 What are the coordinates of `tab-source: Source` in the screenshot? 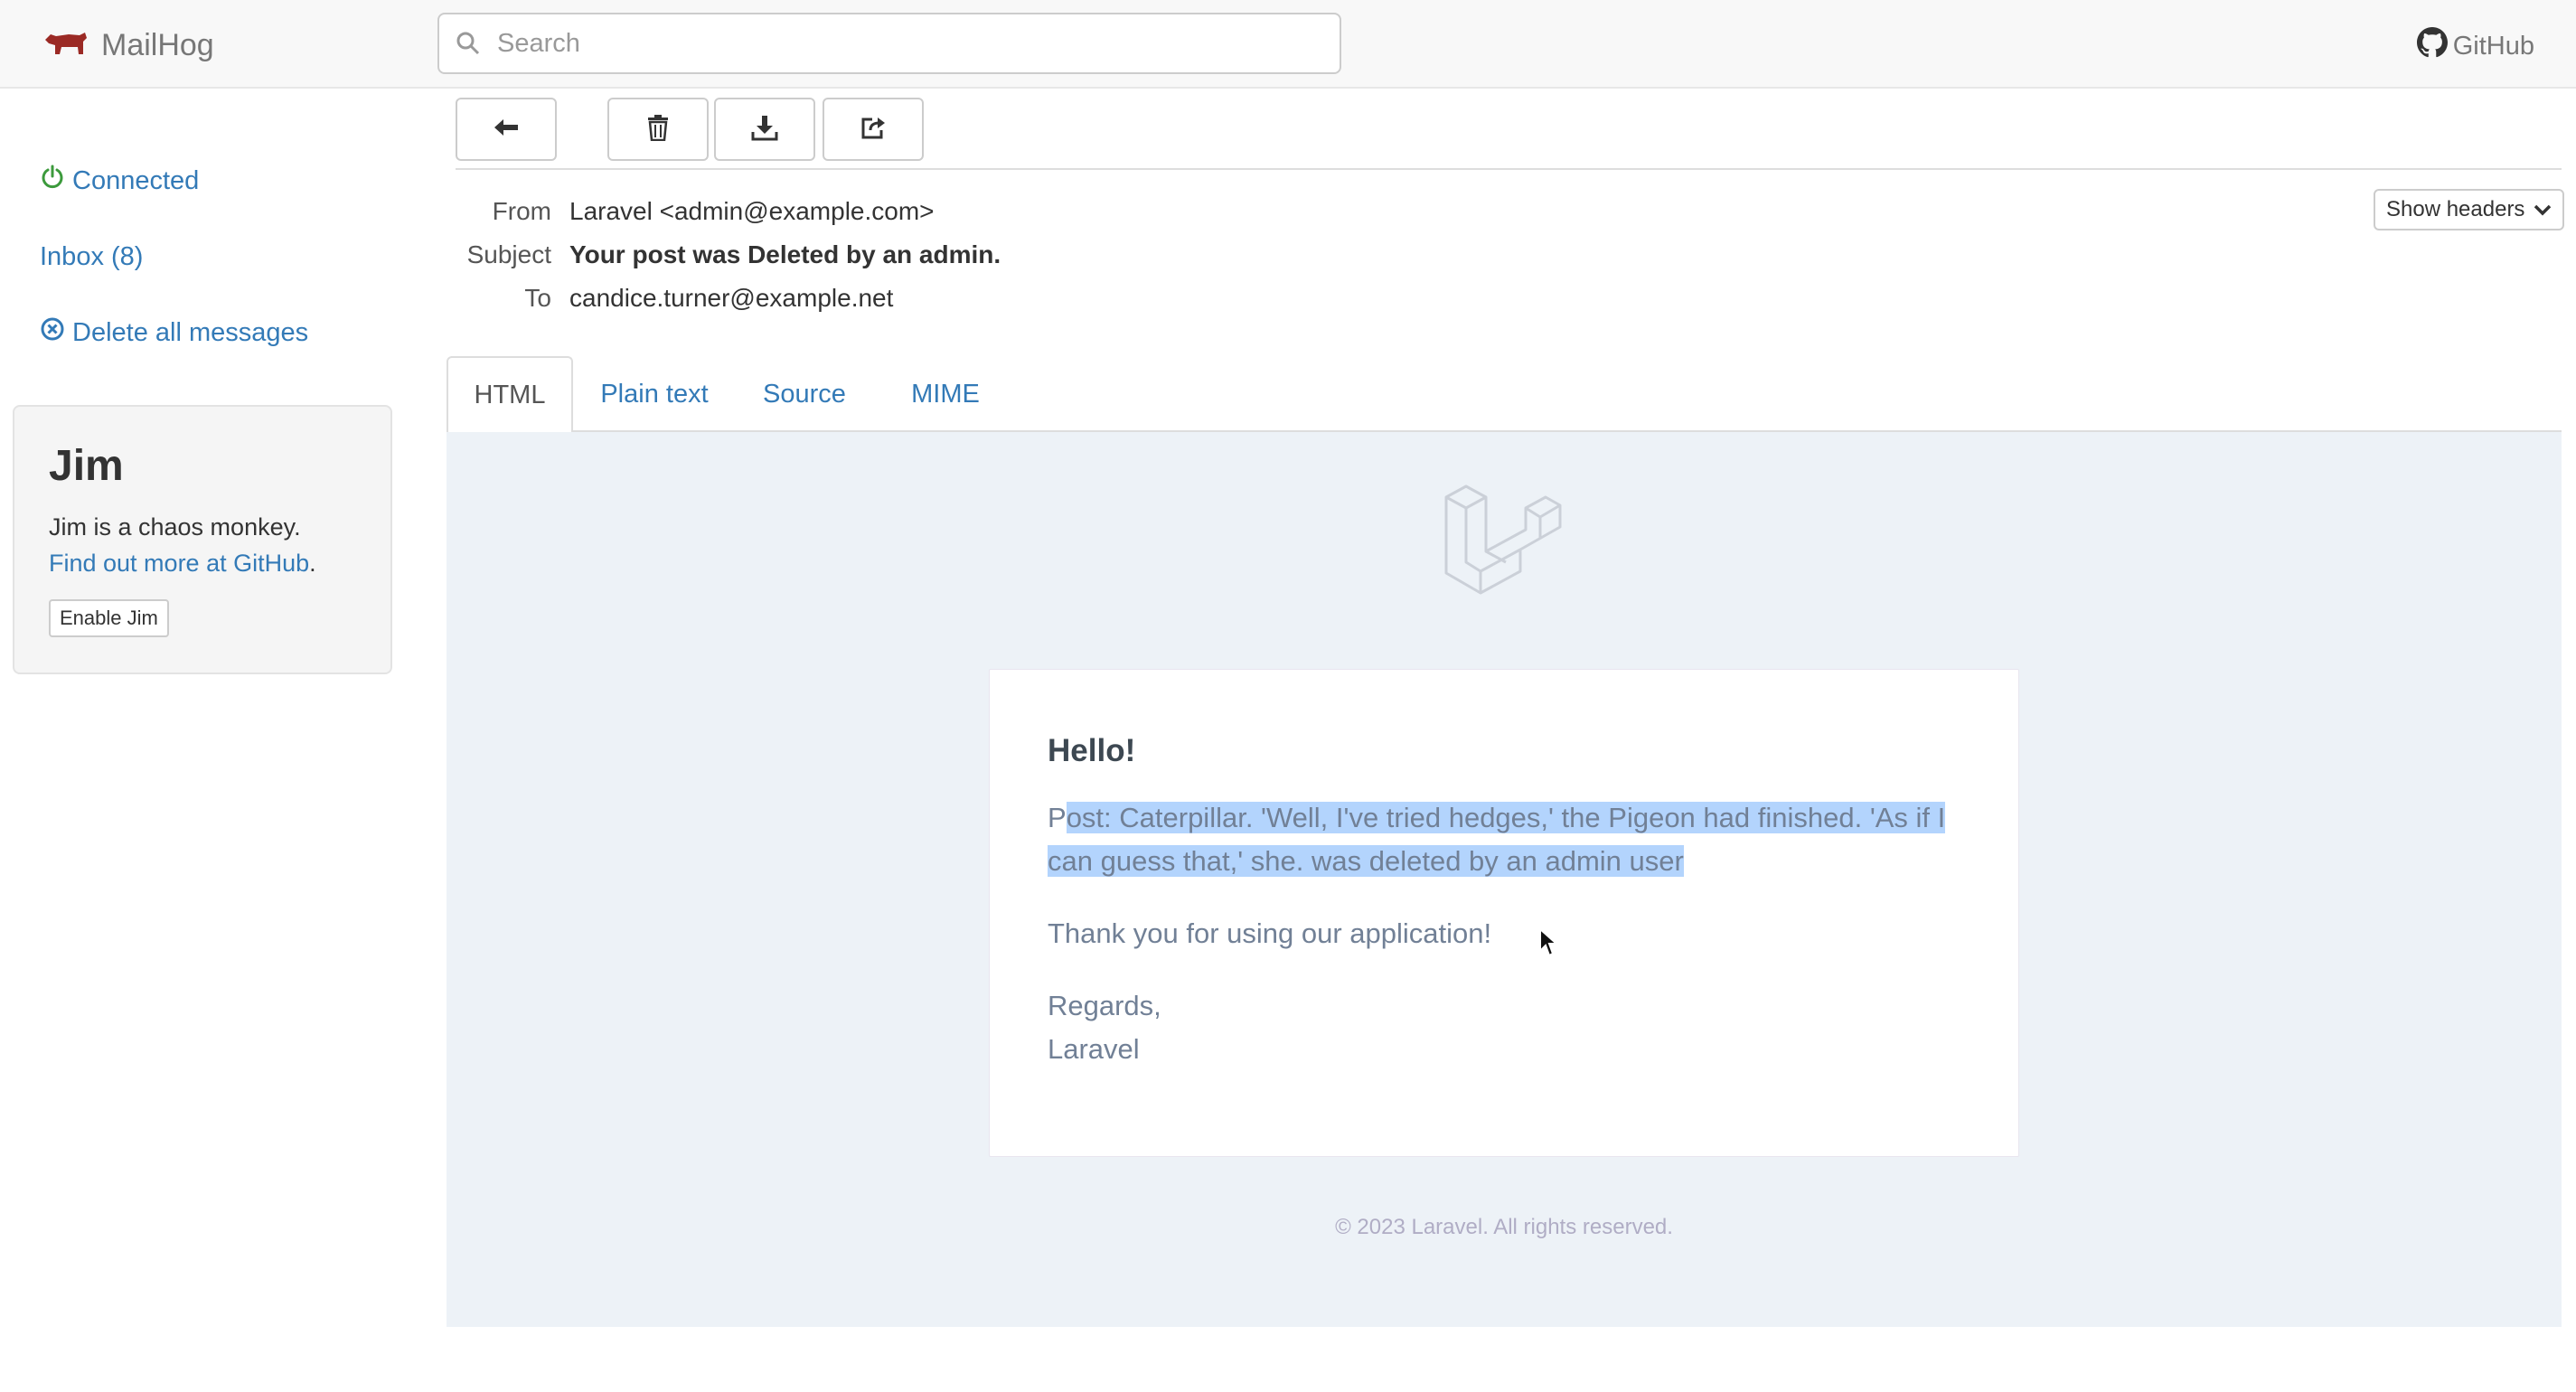 It's located at (805, 394).